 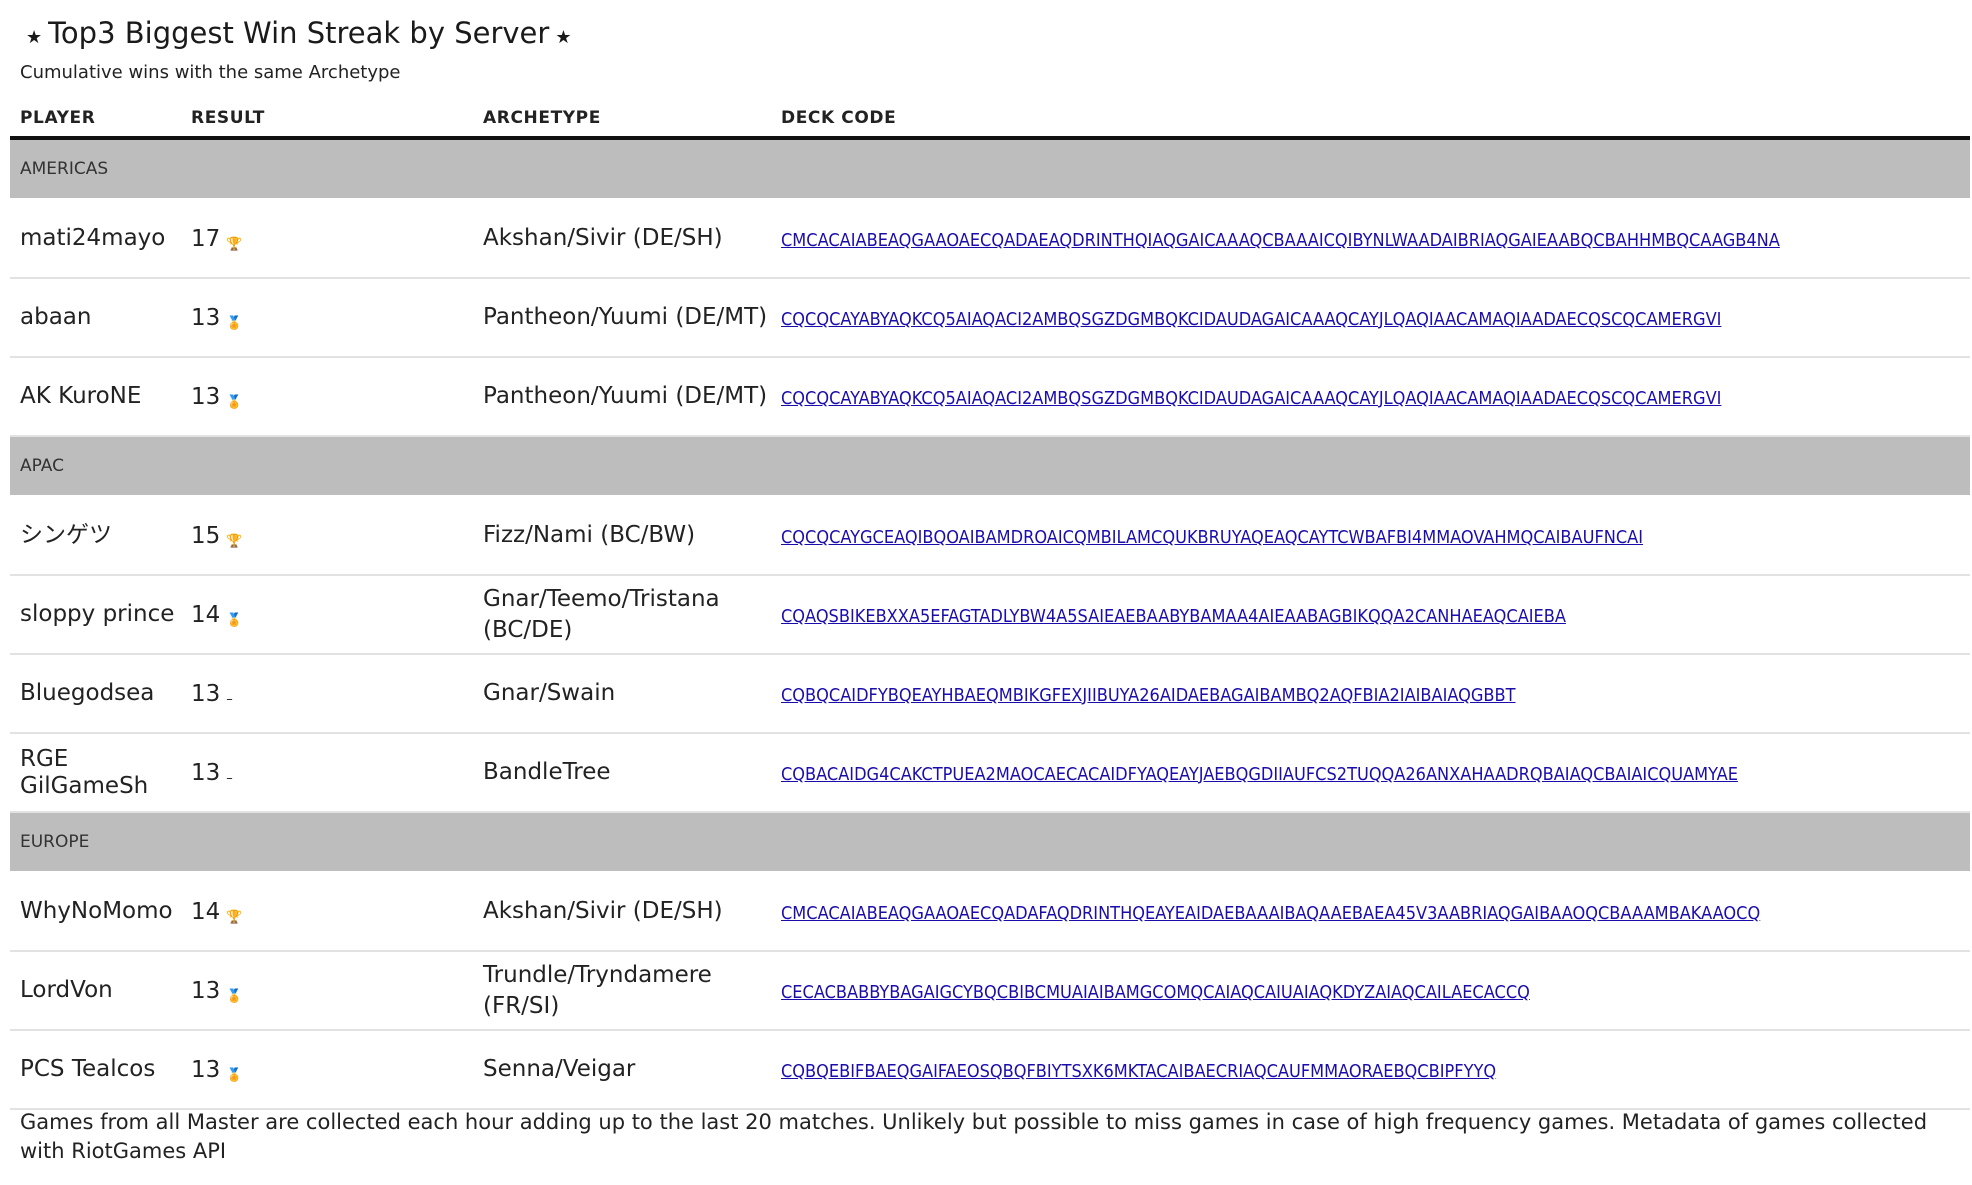 I want to click on table-header: PLAYER RESULT ARCHETYPE DECK CODE, so click(x=990, y=120).